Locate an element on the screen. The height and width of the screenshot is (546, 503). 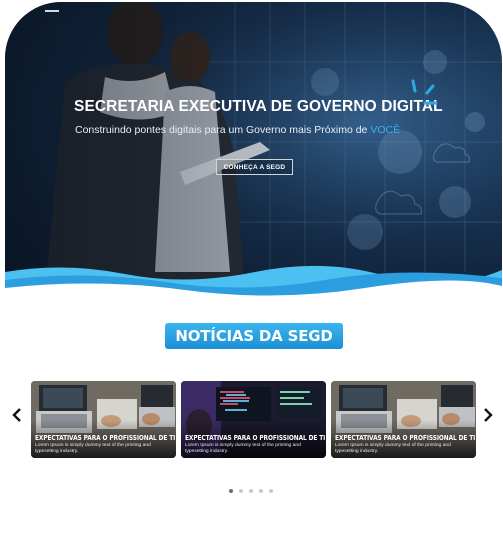
chevron-right-icon is located at coordinates (488, 415).